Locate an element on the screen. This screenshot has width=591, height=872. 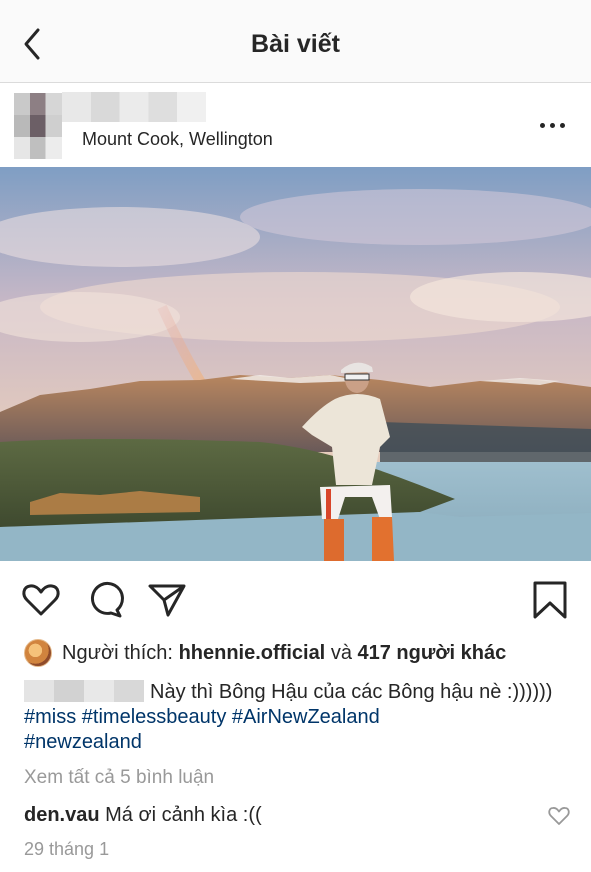
action-bar is located at coordinates (295, 600).